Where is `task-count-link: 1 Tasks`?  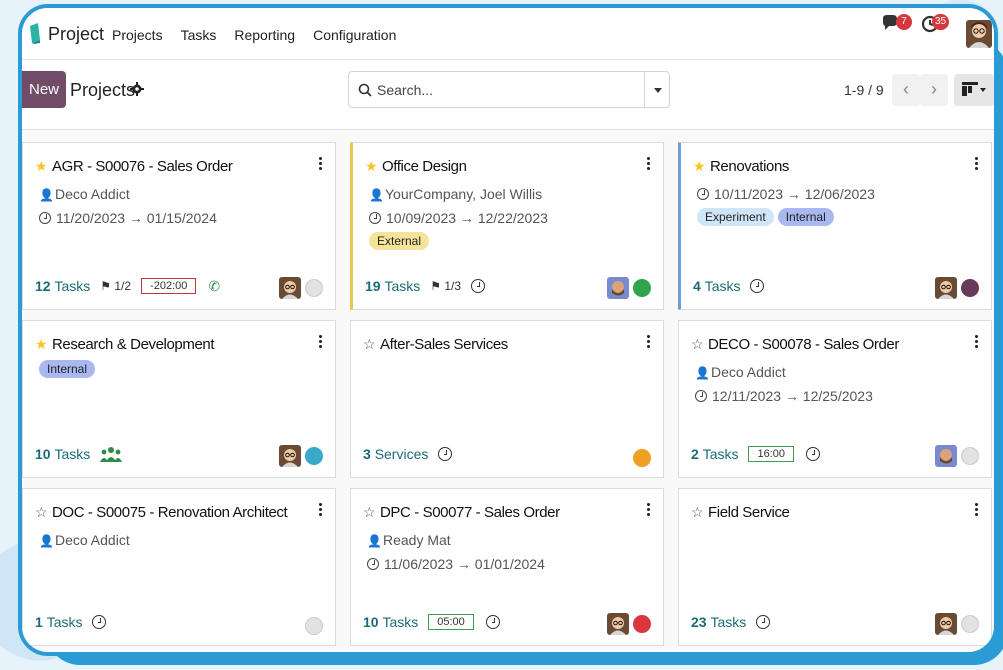
task-count-link: 1 Tasks is located at coordinates (58, 622).